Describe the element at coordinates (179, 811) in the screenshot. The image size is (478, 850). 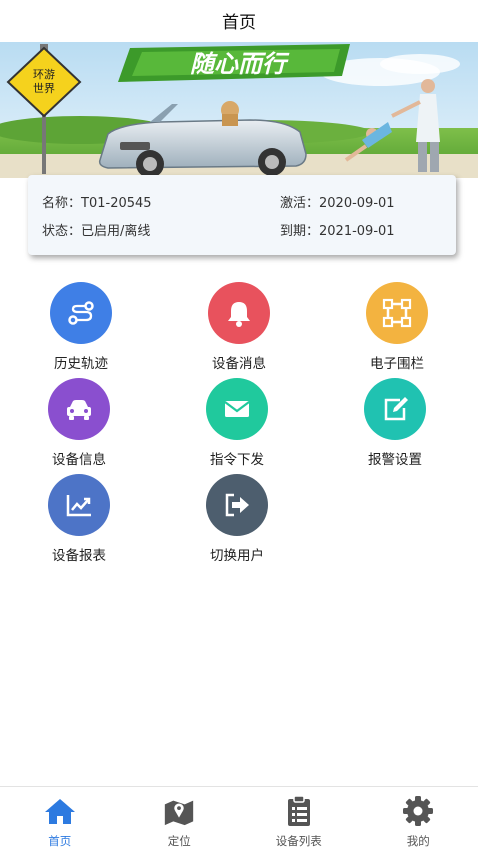
I see `map-icon` at that location.